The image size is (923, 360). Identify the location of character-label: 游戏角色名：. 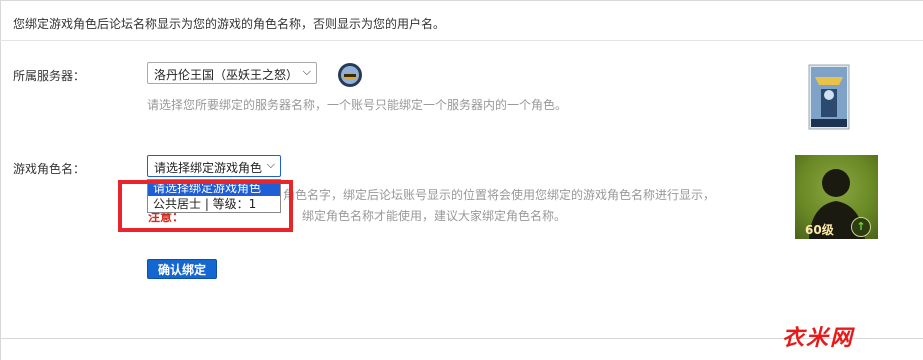
(49, 169).